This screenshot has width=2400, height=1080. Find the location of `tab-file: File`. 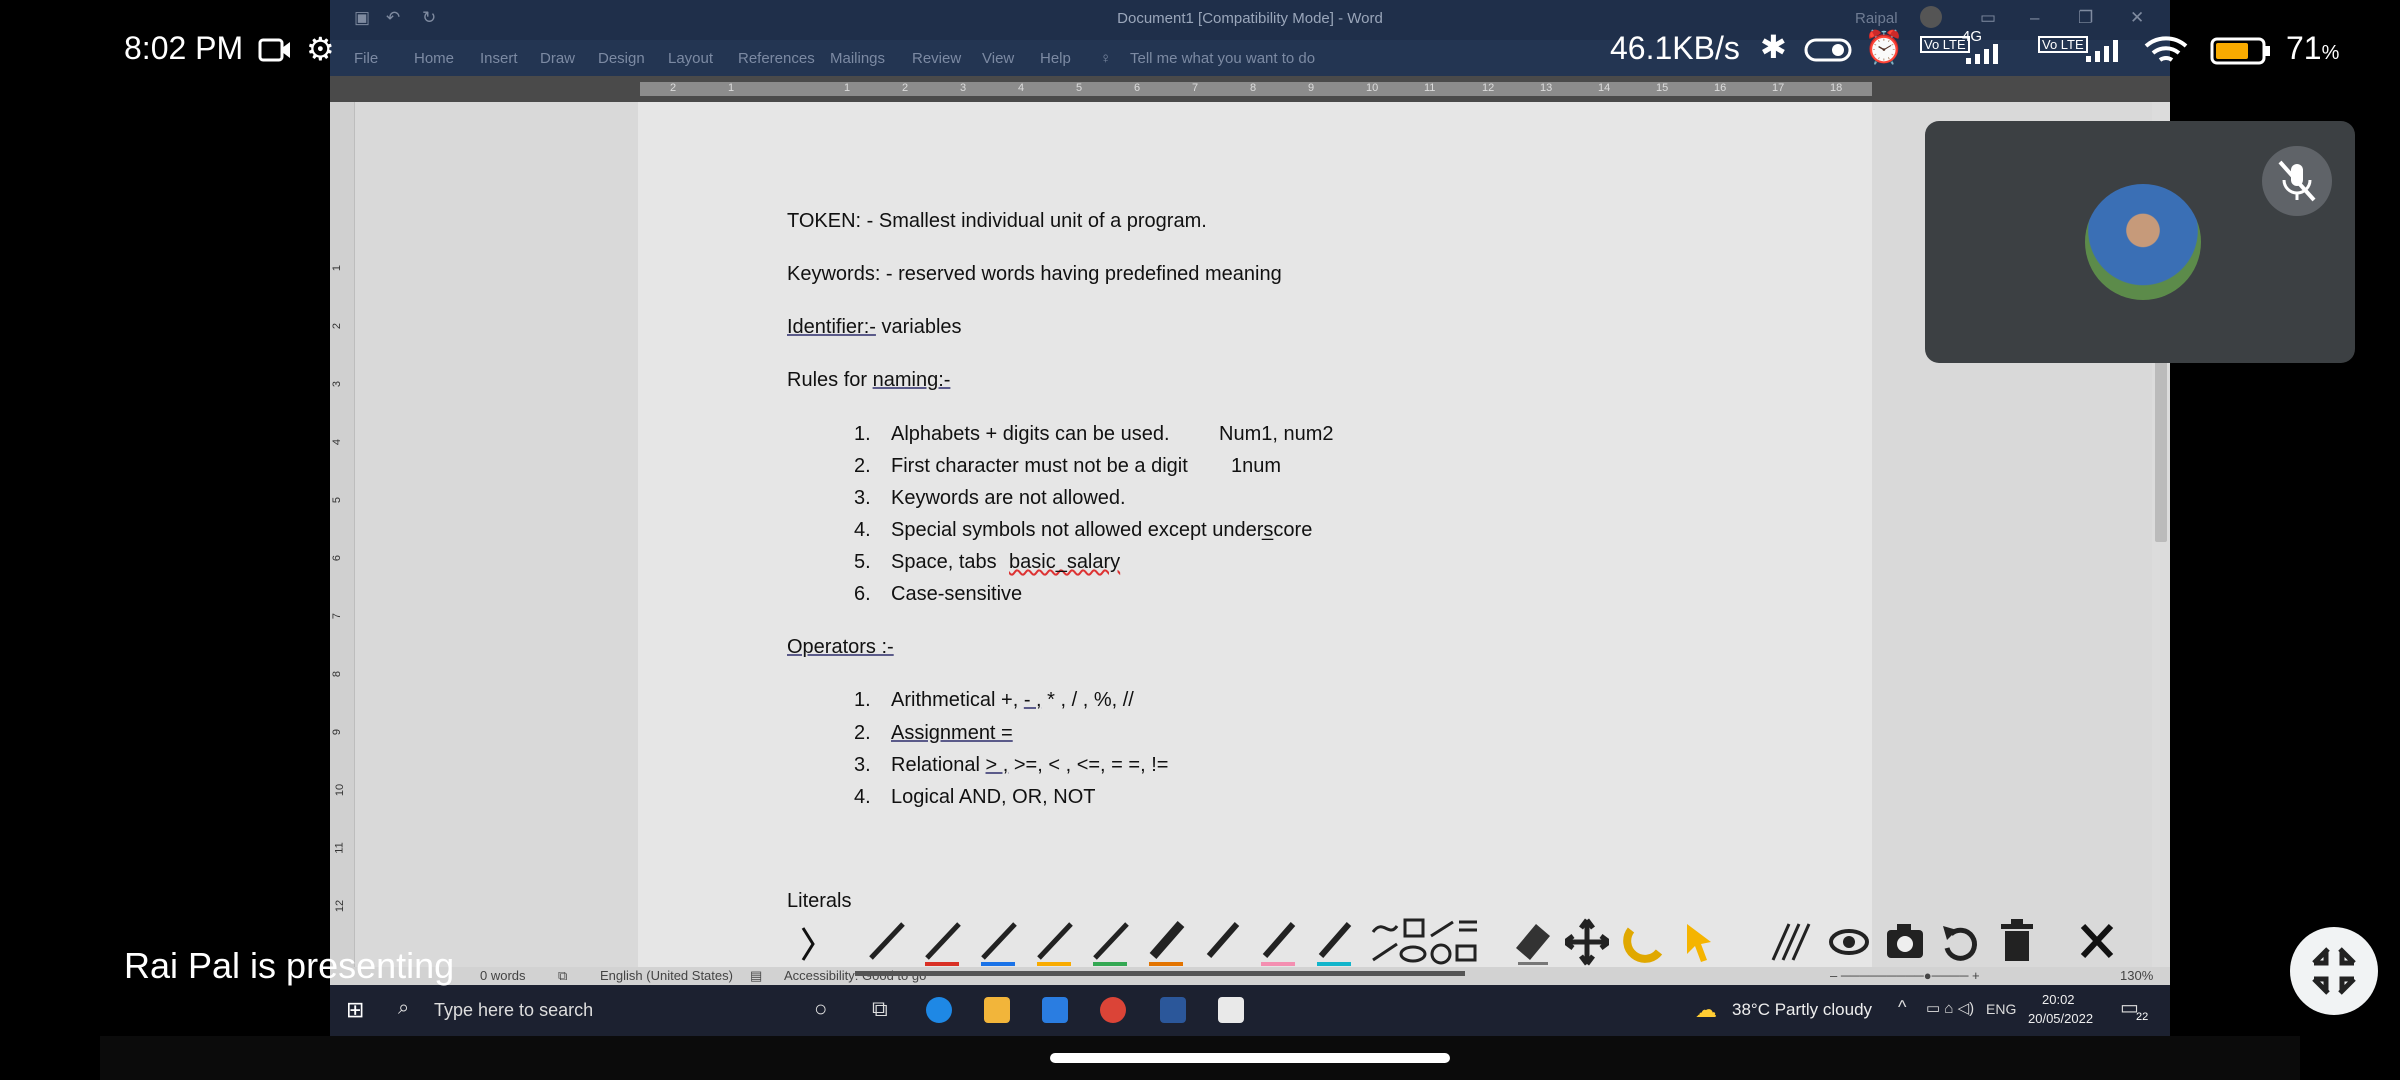

tab-file: File is located at coordinates (366, 58).